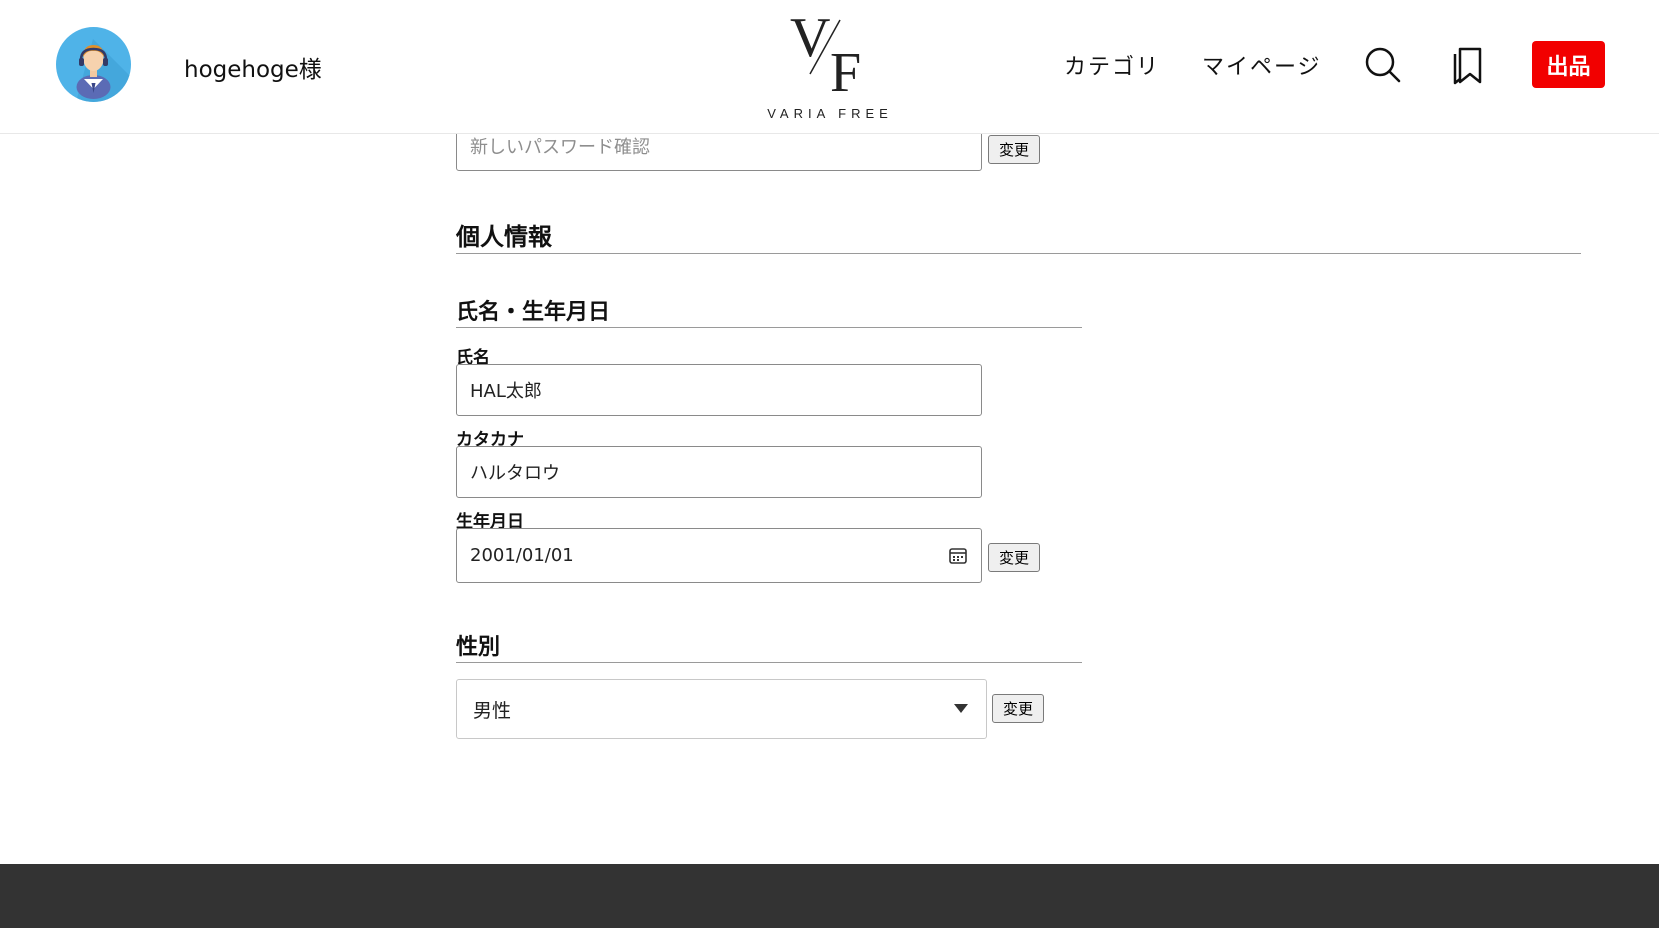 Image resolution: width=1659 pixels, height=928 pixels. I want to click on search-icon, so click(1383, 65).